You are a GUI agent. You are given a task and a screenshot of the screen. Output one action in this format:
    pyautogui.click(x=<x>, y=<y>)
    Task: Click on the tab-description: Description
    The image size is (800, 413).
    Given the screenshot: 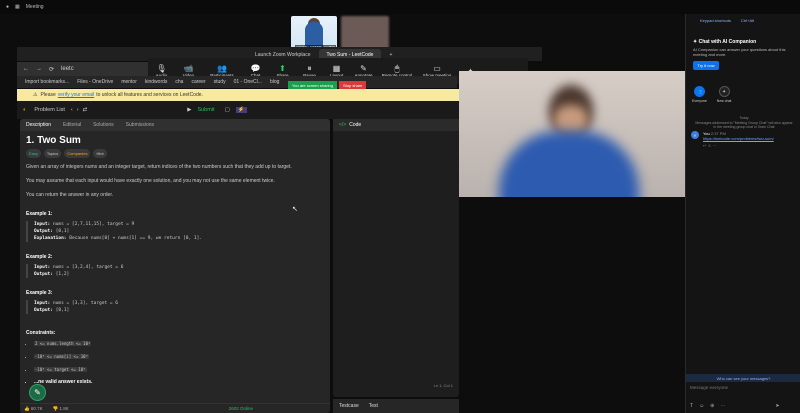 What is the action you would take?
    pyautogui.click(x=38, y=125)
    